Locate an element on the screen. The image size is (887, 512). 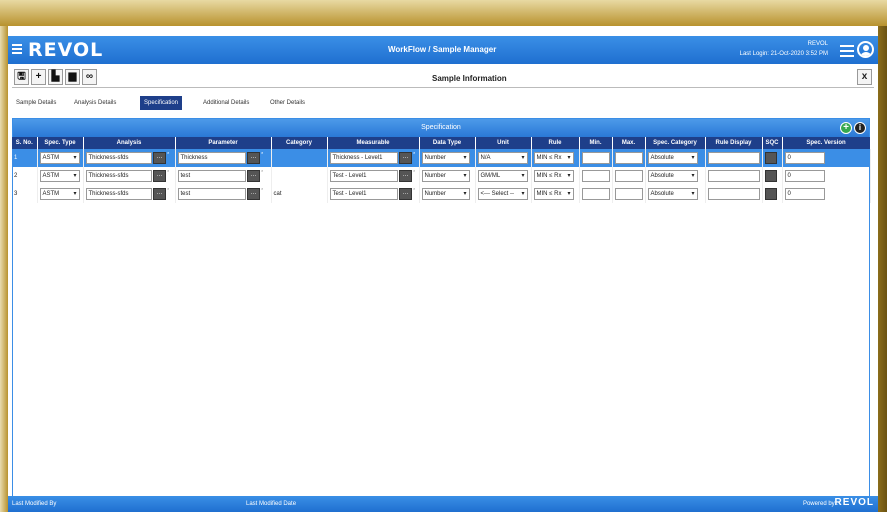
tab-specification: Specification is located at coordinates (161, 103).